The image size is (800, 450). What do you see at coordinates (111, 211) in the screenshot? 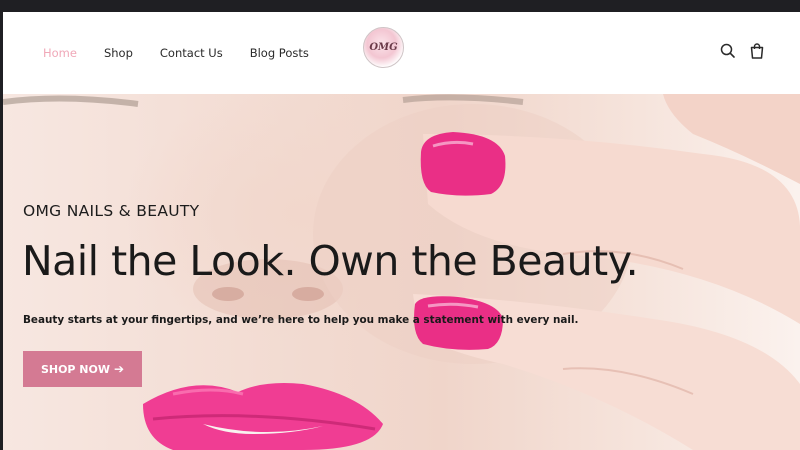
I see `hero-kicker: OMG NAILS & BEAUTY` at bounding box center [111, 211].